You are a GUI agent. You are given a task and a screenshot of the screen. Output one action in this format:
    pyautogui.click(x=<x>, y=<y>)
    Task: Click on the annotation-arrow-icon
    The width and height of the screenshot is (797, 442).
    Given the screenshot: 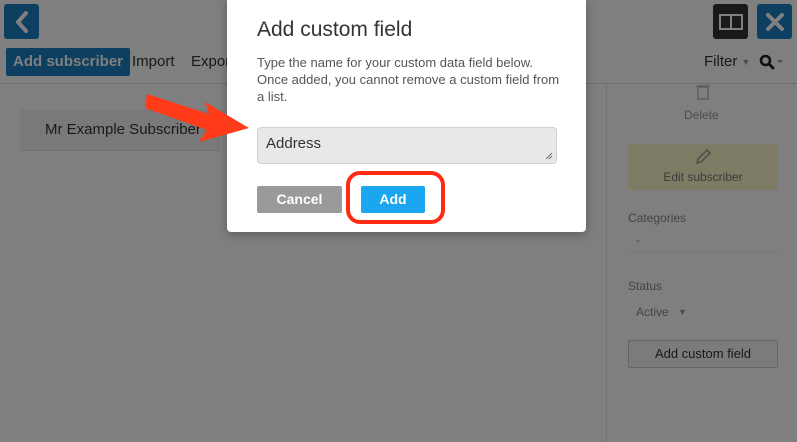 What is the action you would take?
    pyautogui.click(x=197, y=118)
    